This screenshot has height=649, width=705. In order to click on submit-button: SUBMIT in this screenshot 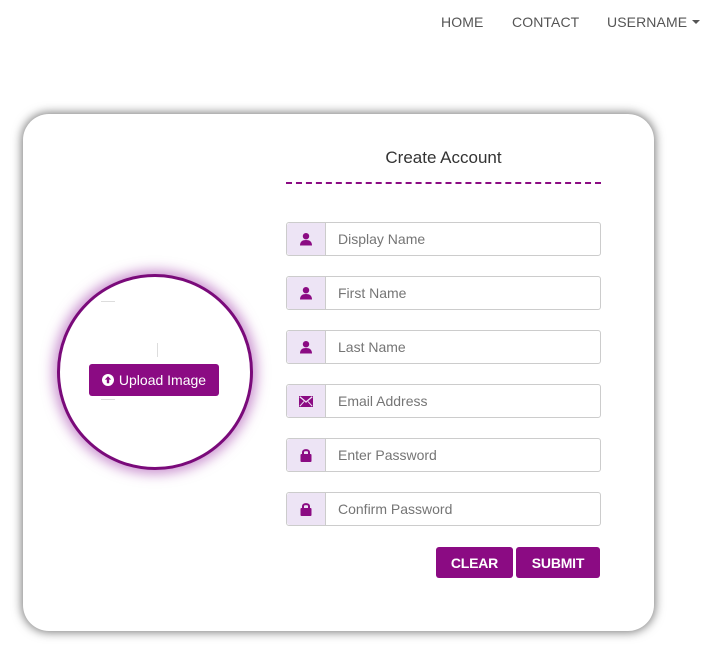, I will do `click(558, 562)`.